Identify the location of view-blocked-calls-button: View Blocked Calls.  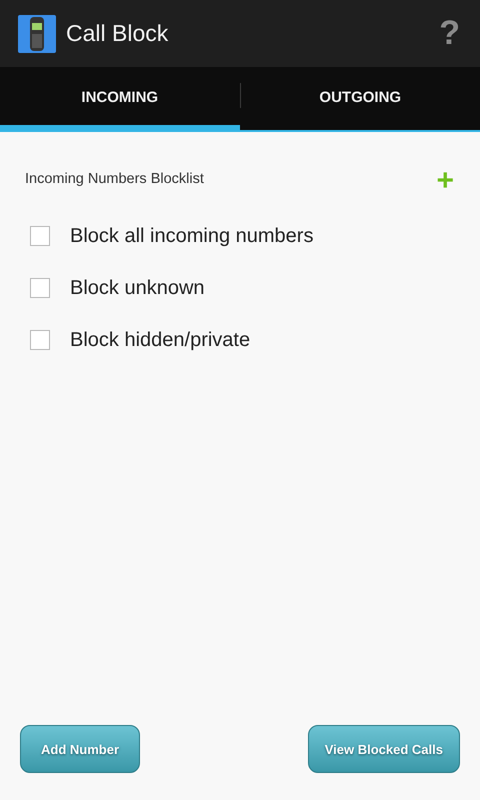
(384, 749).